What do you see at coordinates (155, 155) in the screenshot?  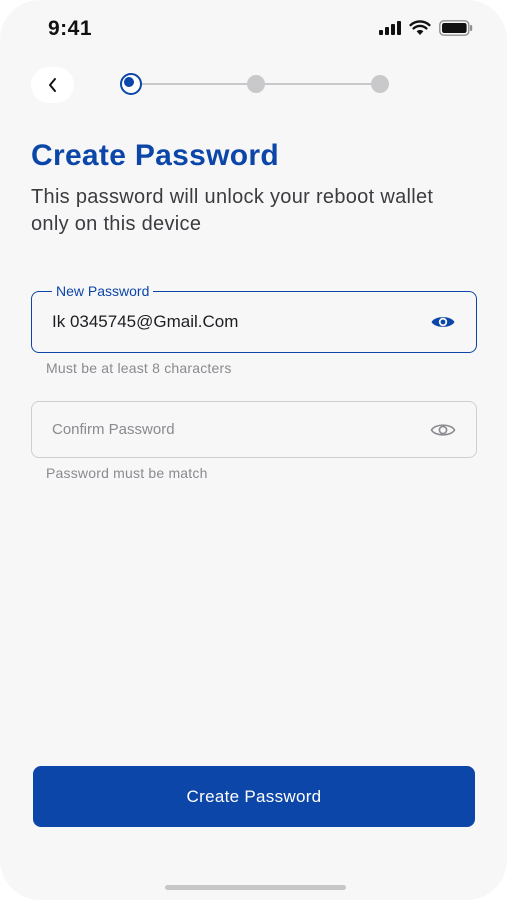 I see `page-title: Create Password` at bounding box center [155, 155].